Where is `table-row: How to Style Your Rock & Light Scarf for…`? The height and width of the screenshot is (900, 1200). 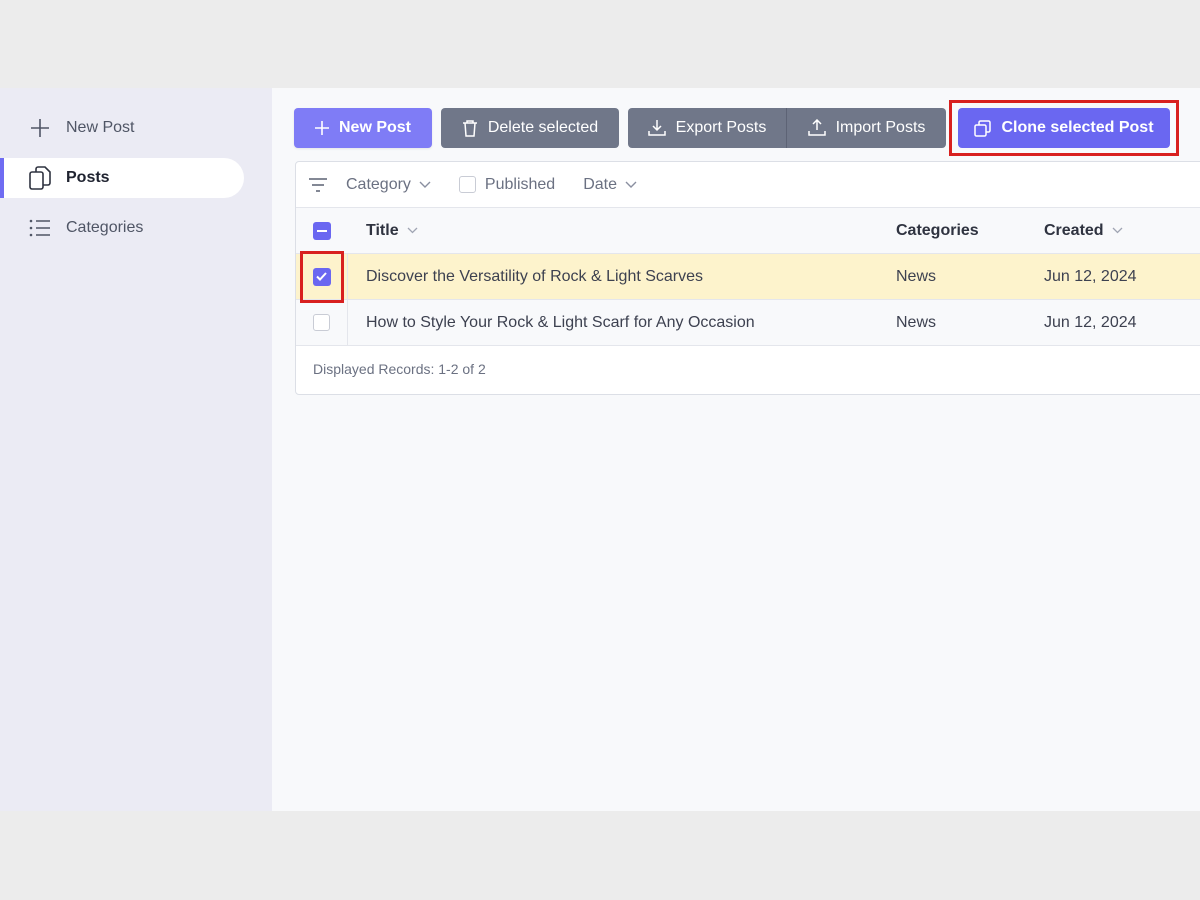
table-row: How to Style Your Rock & Light Scarf for… is located at coordinates (748, 323).